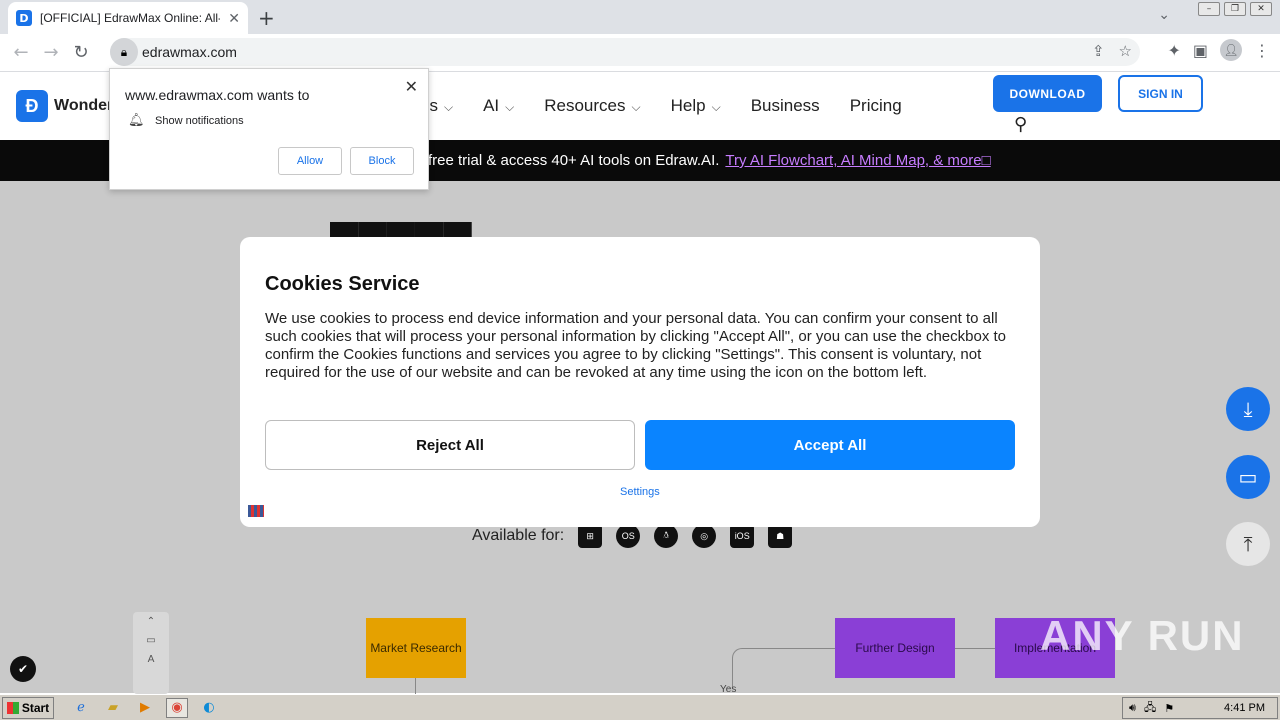 The image size is (1280, 720). I want to click on lock-icon: 🔒︎, so click(124, 52).